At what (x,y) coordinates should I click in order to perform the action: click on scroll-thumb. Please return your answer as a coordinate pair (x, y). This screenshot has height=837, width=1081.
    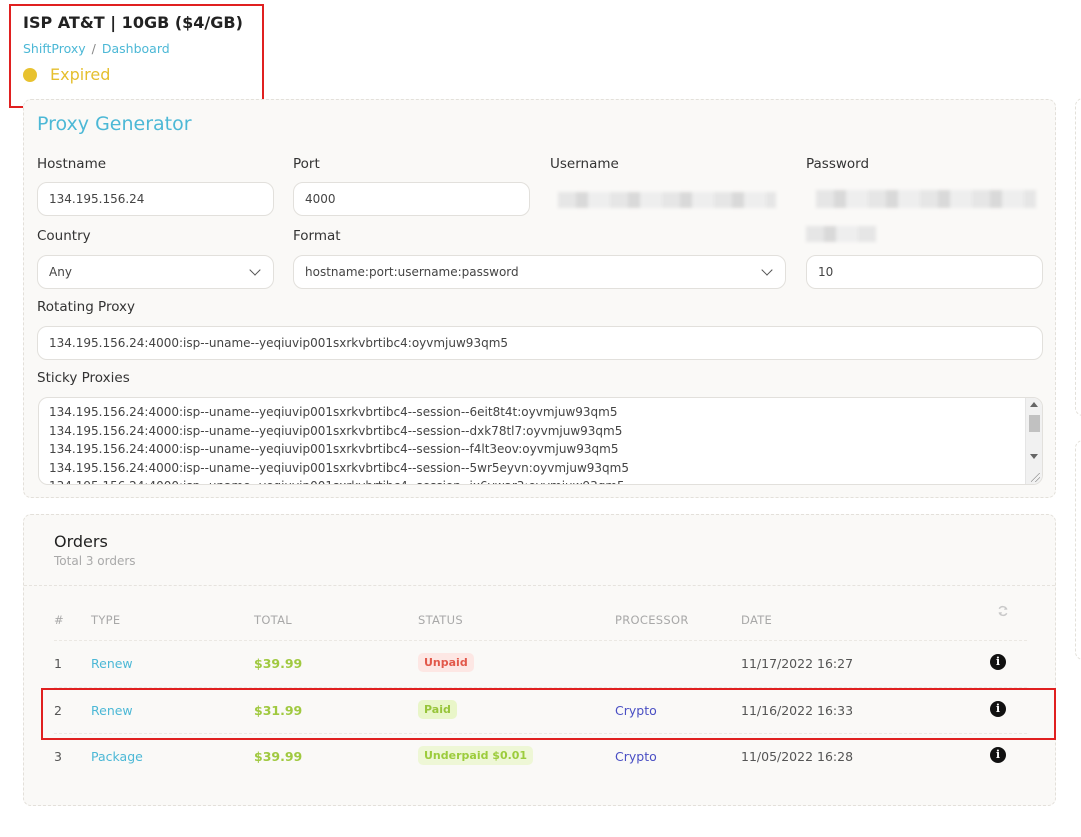
    Looking at the image, I should click on (1034, 423).